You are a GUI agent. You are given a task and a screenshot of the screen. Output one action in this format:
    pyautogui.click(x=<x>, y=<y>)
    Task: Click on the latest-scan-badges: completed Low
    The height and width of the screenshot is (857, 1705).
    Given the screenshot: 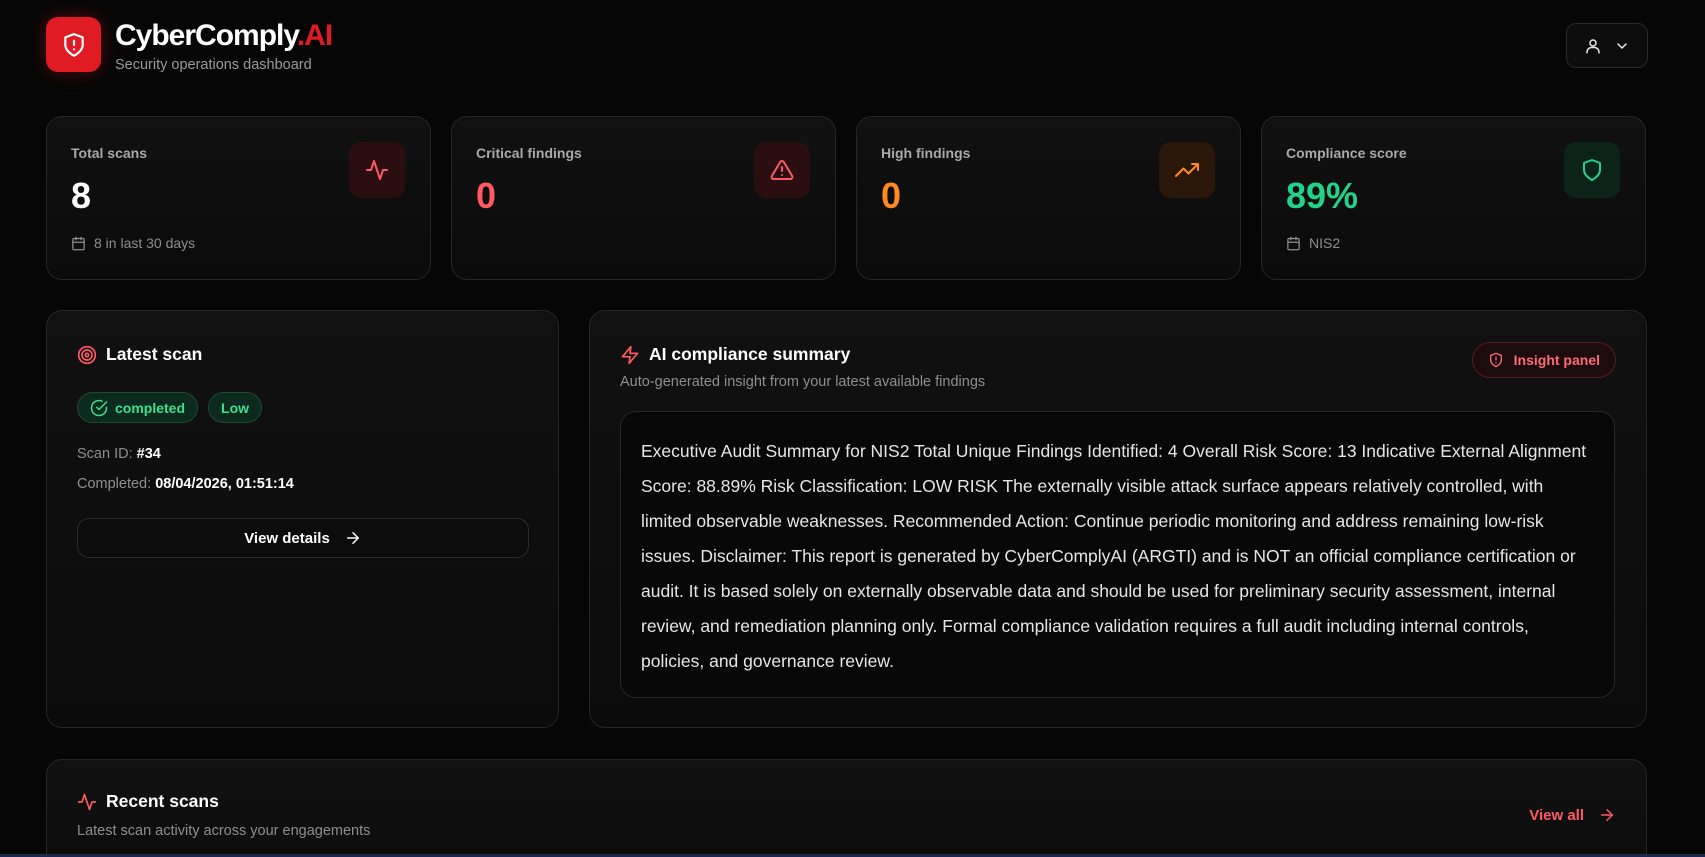 What is the action you would take?
    pyautogui.click(x=170, y=407)
    